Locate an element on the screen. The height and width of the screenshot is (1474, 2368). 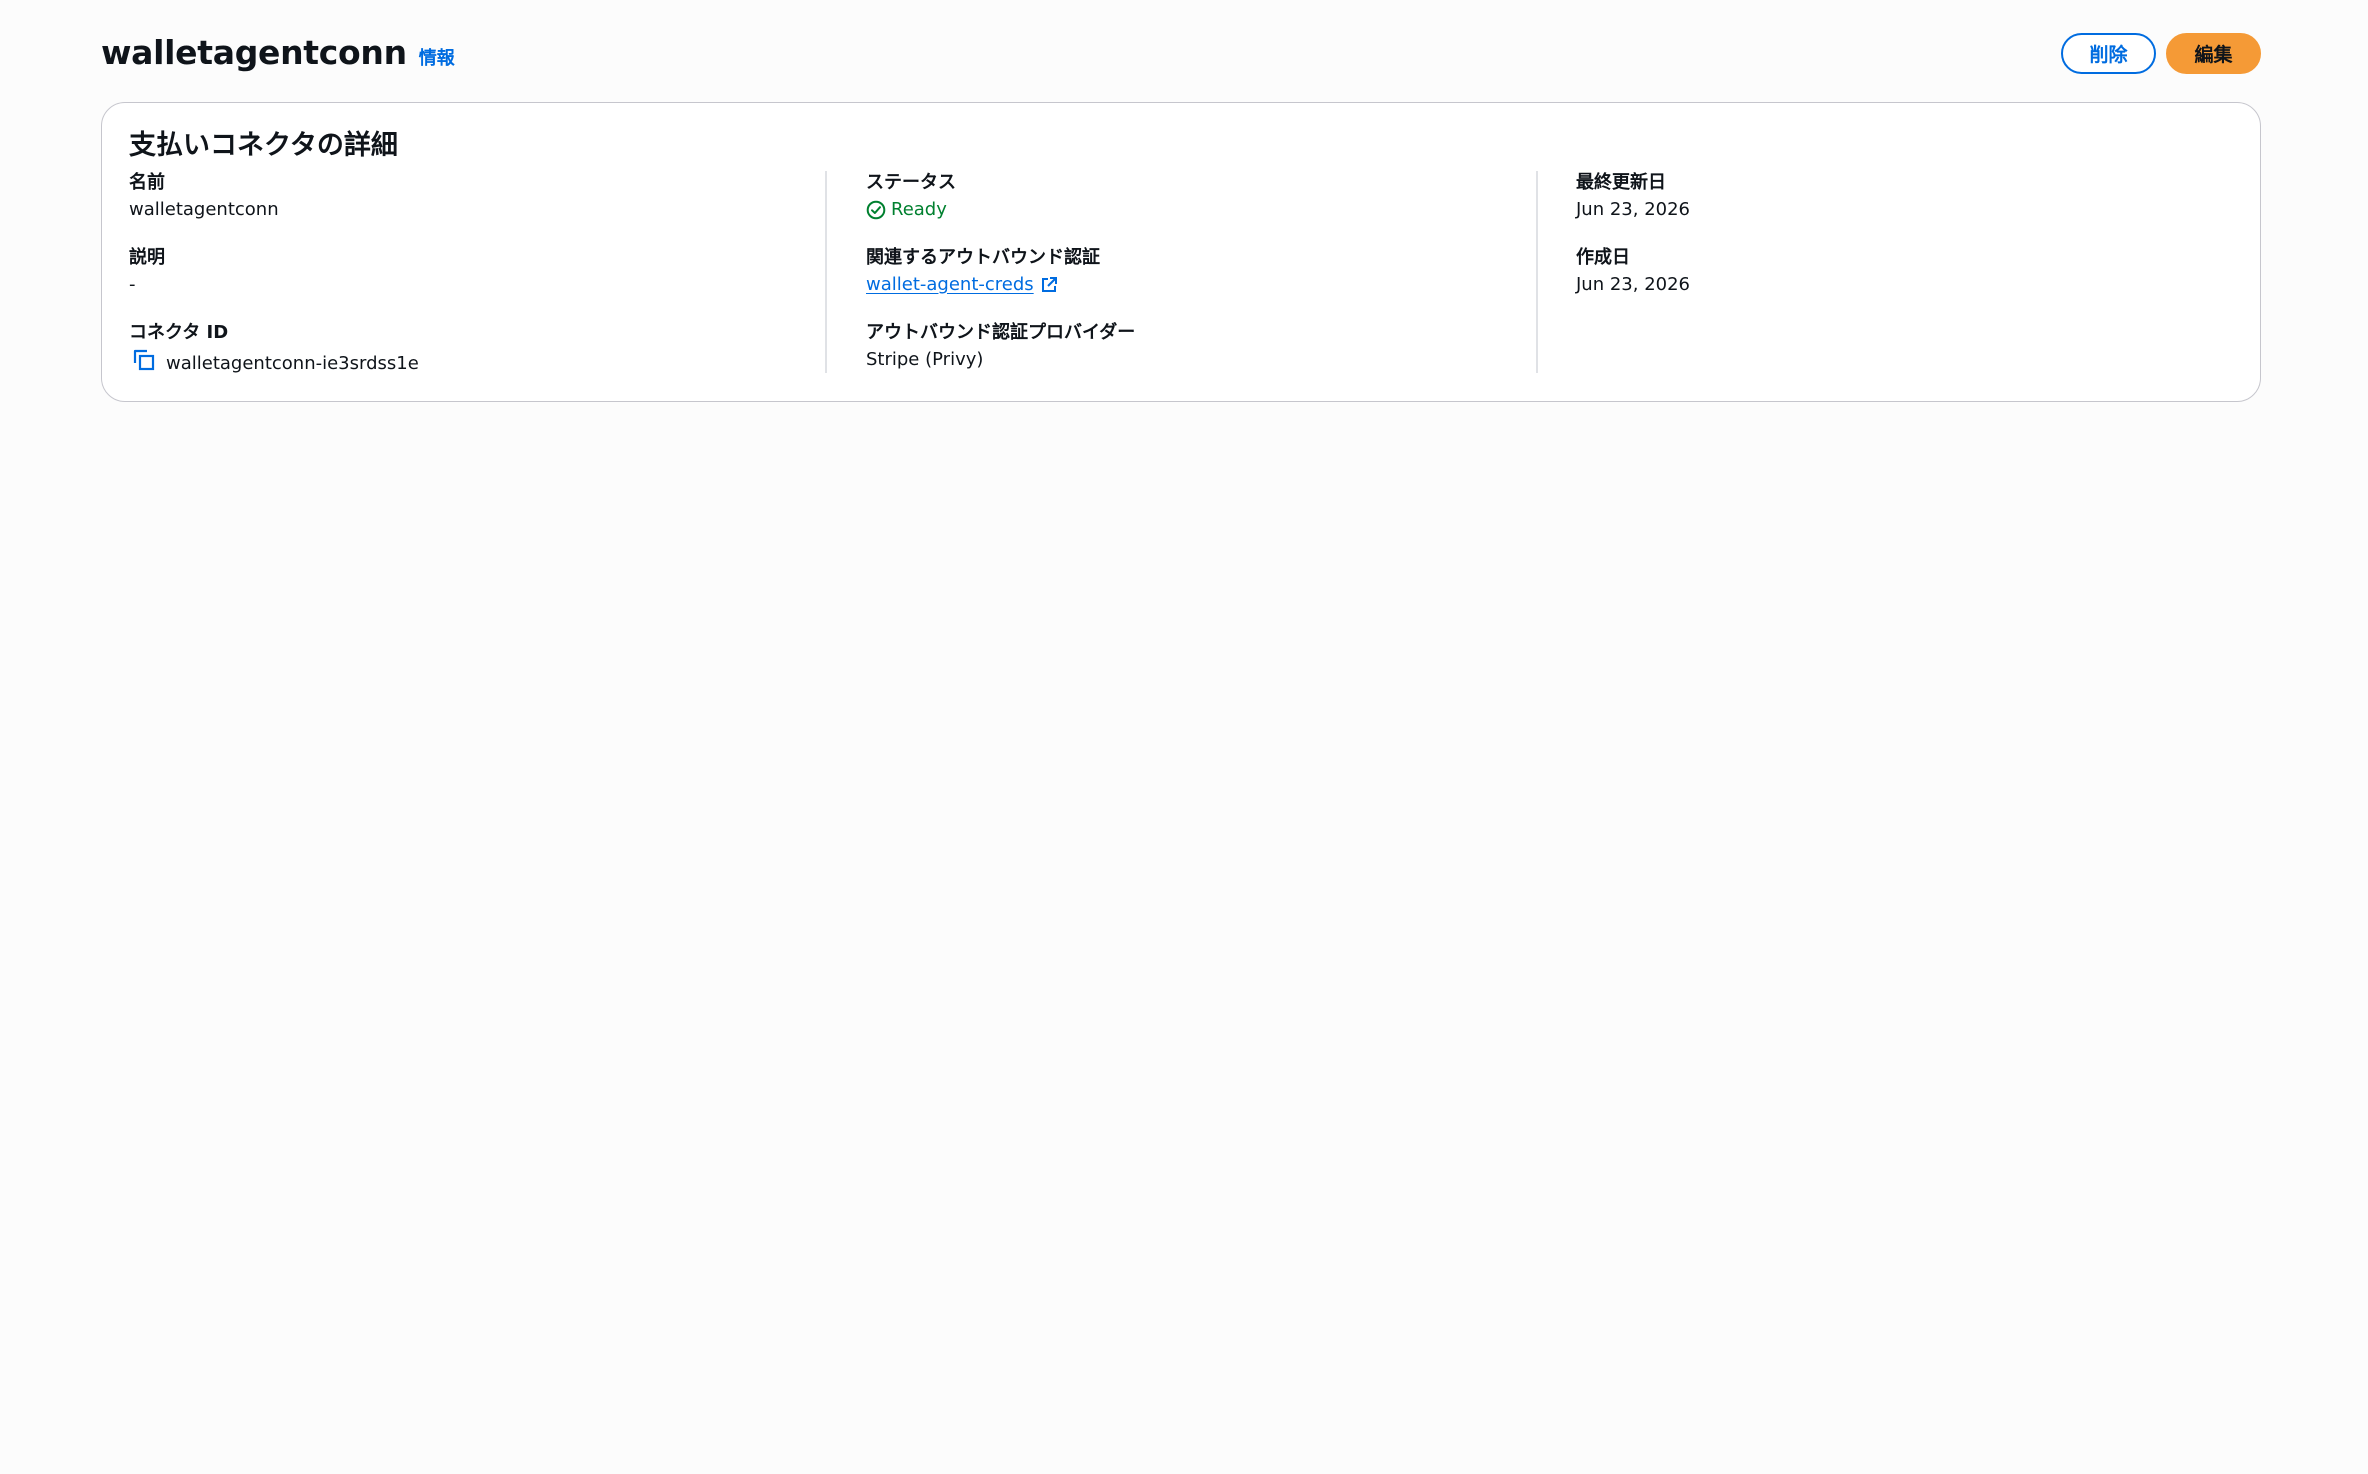
status-row: Ready is located at coordinates (1196, 210).